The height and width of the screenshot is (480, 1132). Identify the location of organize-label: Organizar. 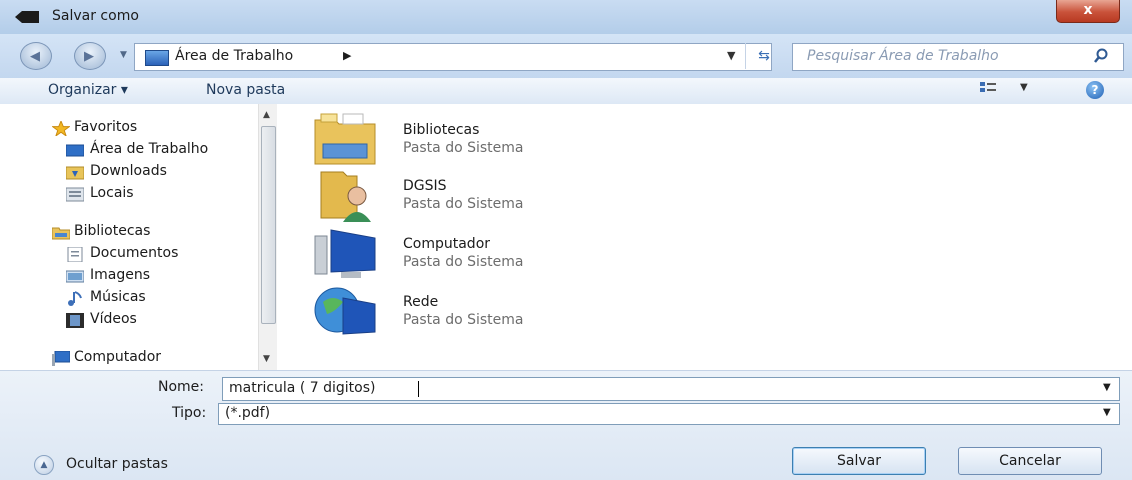
(82, 90).